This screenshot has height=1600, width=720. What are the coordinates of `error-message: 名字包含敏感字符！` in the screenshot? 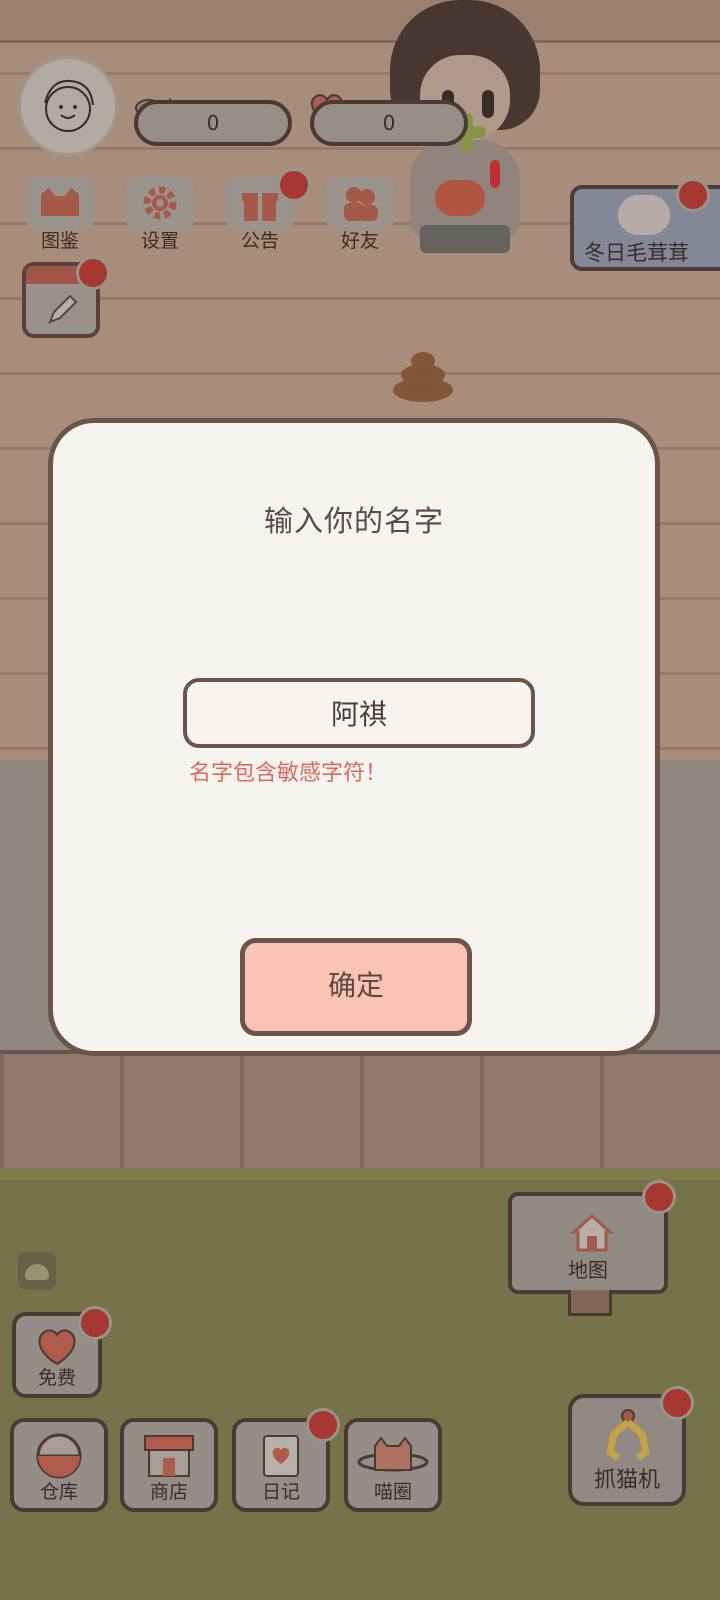 It's located at (288, 773).